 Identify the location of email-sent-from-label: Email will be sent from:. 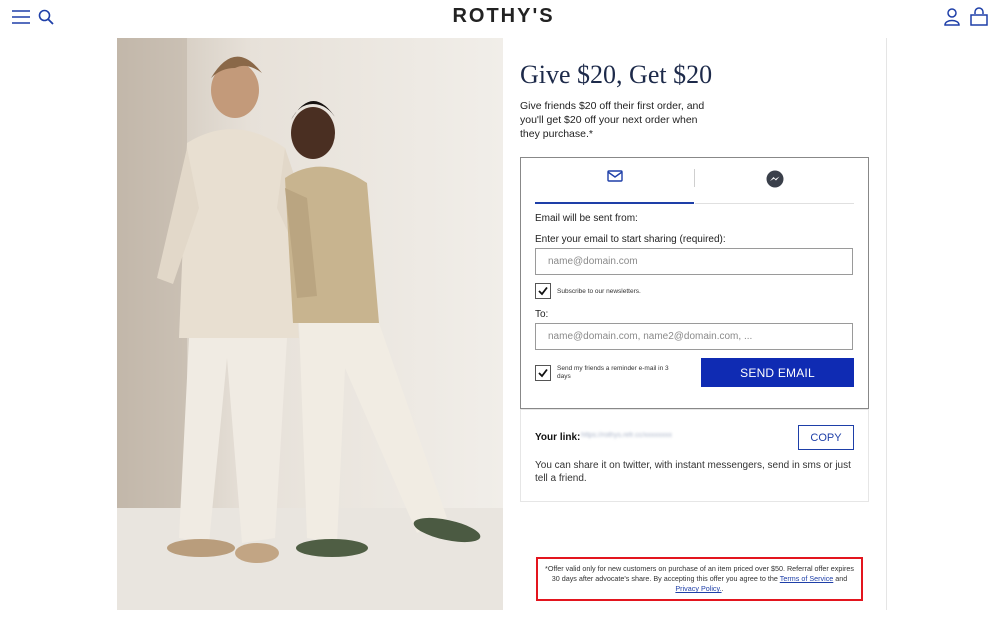
(586, 218).